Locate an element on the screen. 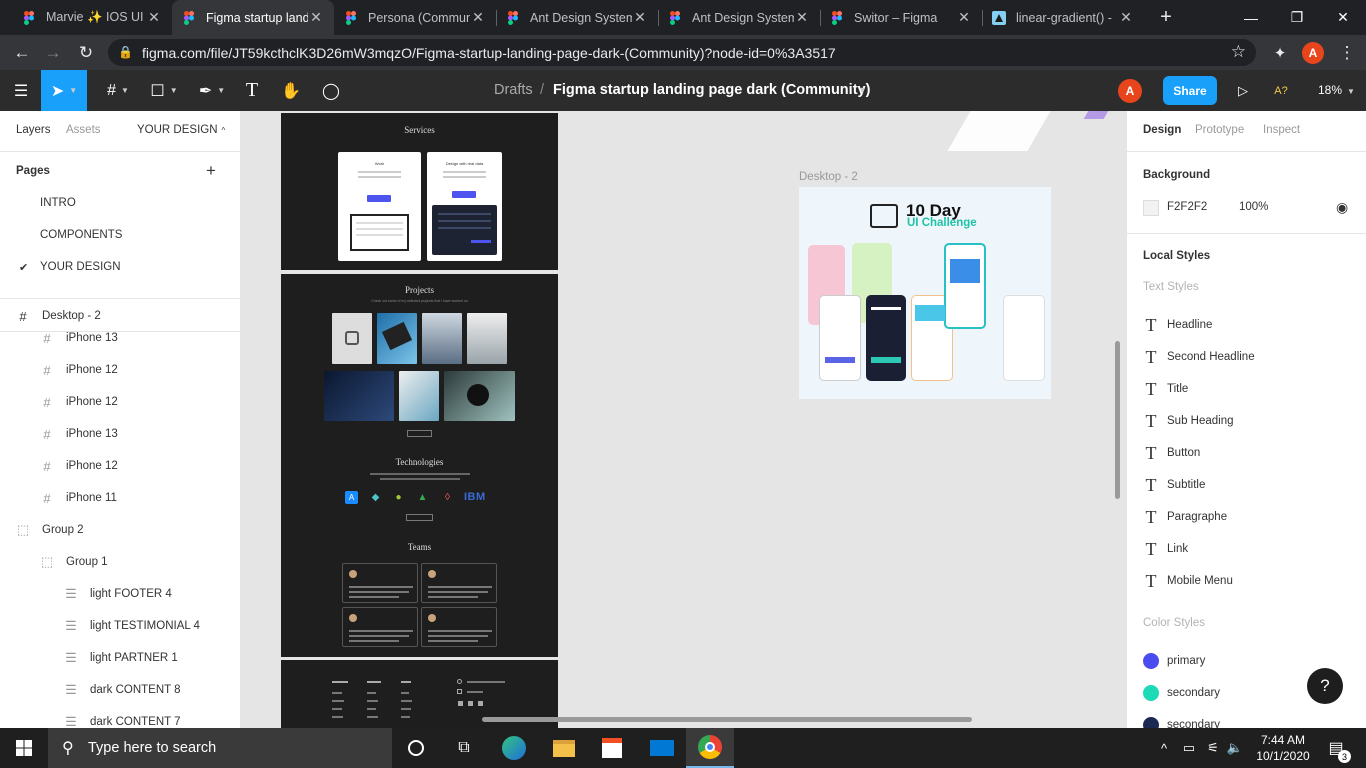 The image size is (1366, 768). chrome-icon is located at coordinates (710, 748).